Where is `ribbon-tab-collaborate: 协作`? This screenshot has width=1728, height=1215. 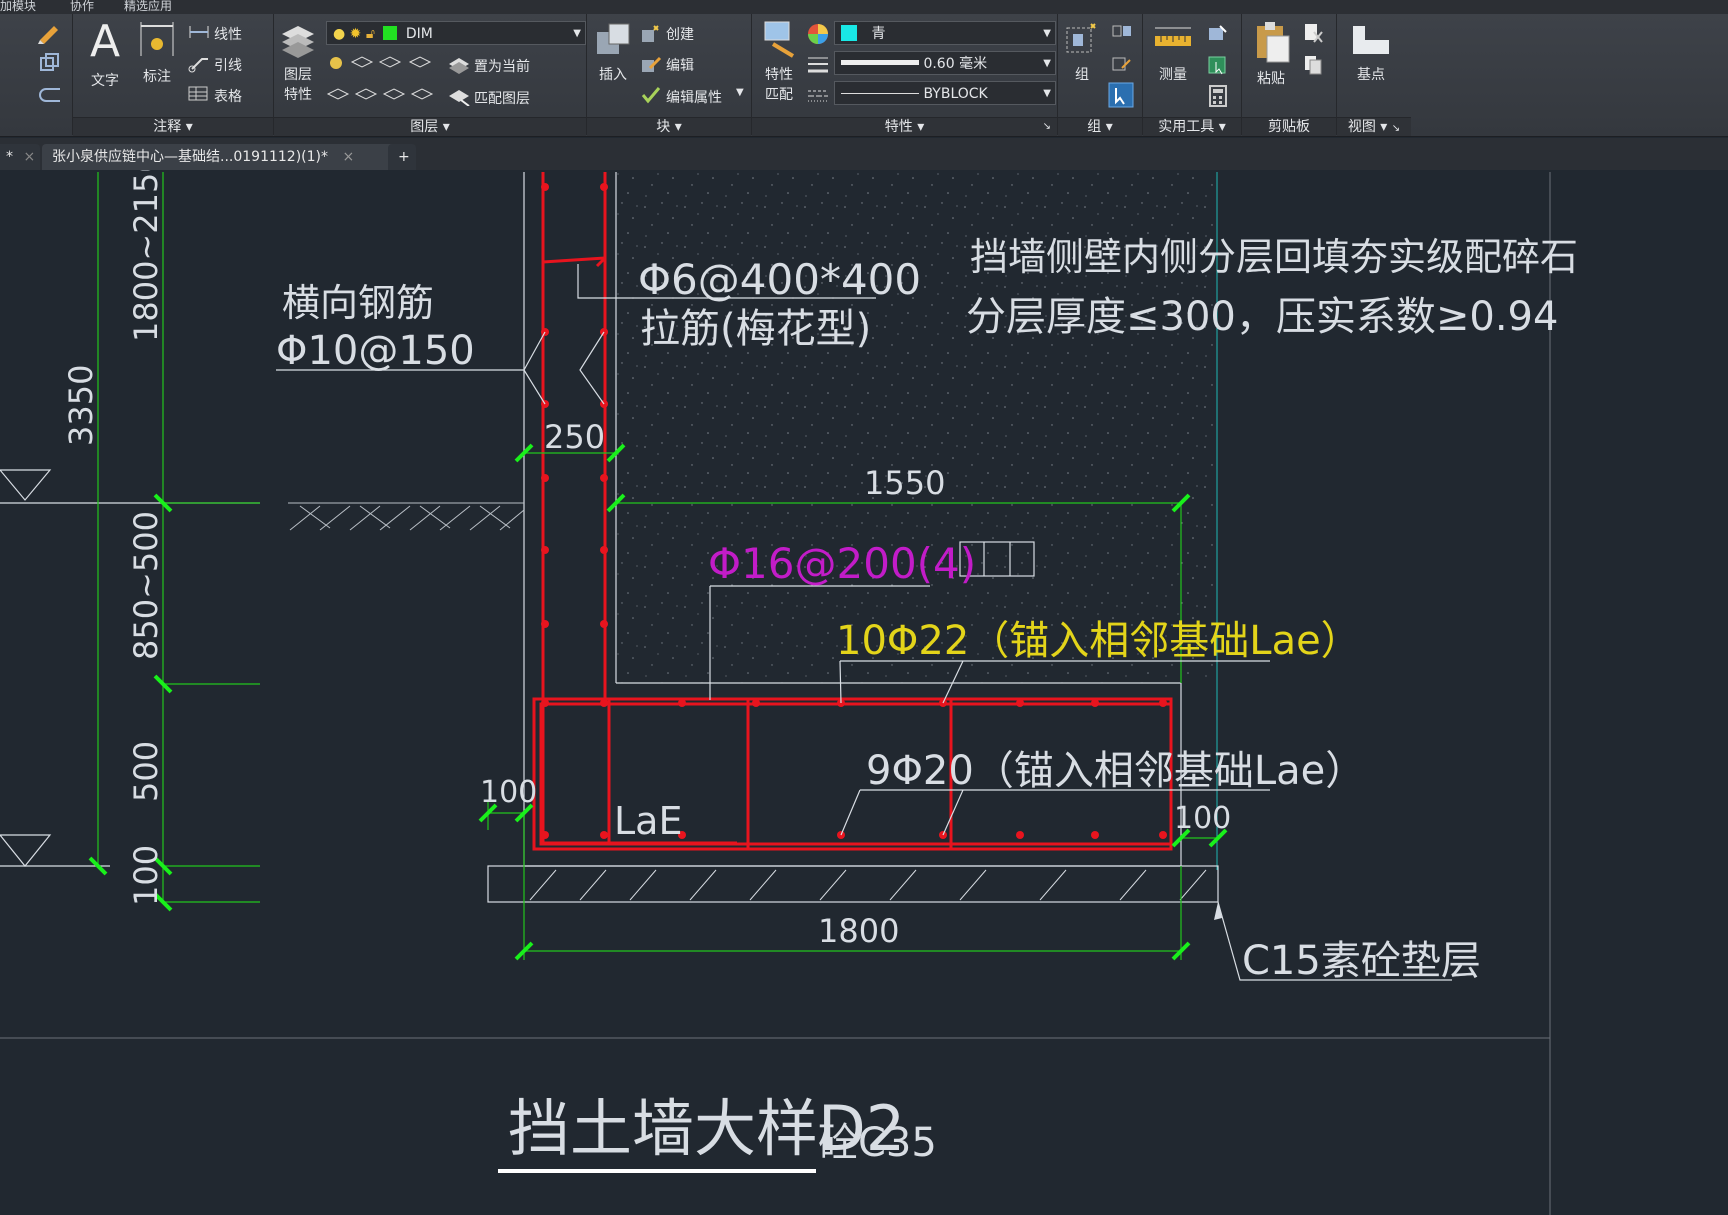 ribbon-tab-collaborate: 协作 is located at coordinates (82, 7).